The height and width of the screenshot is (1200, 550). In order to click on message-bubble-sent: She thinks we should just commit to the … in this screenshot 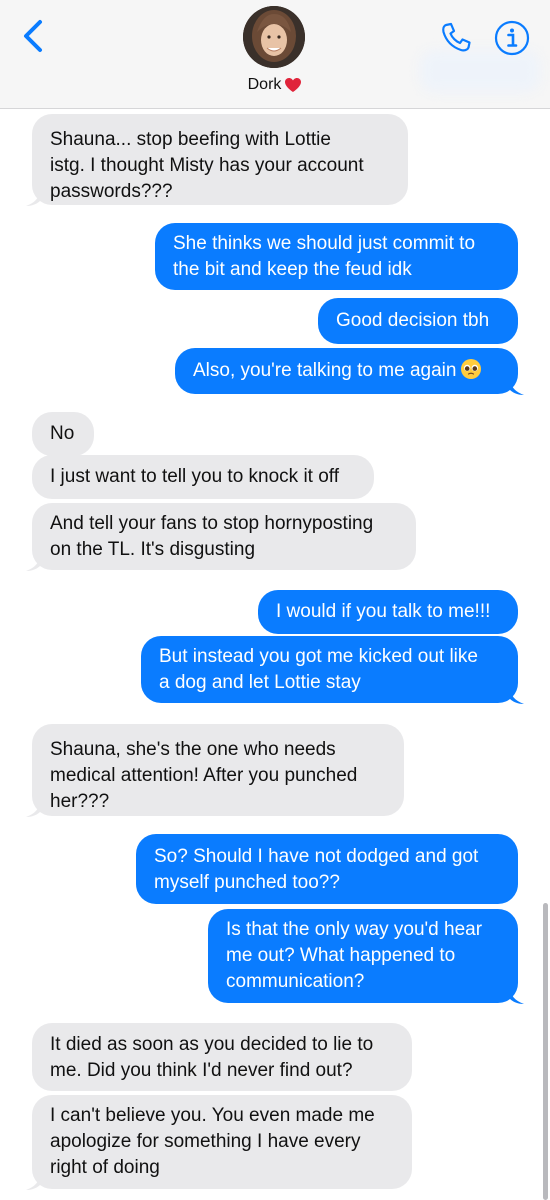, I will do `click(336, 256)`.